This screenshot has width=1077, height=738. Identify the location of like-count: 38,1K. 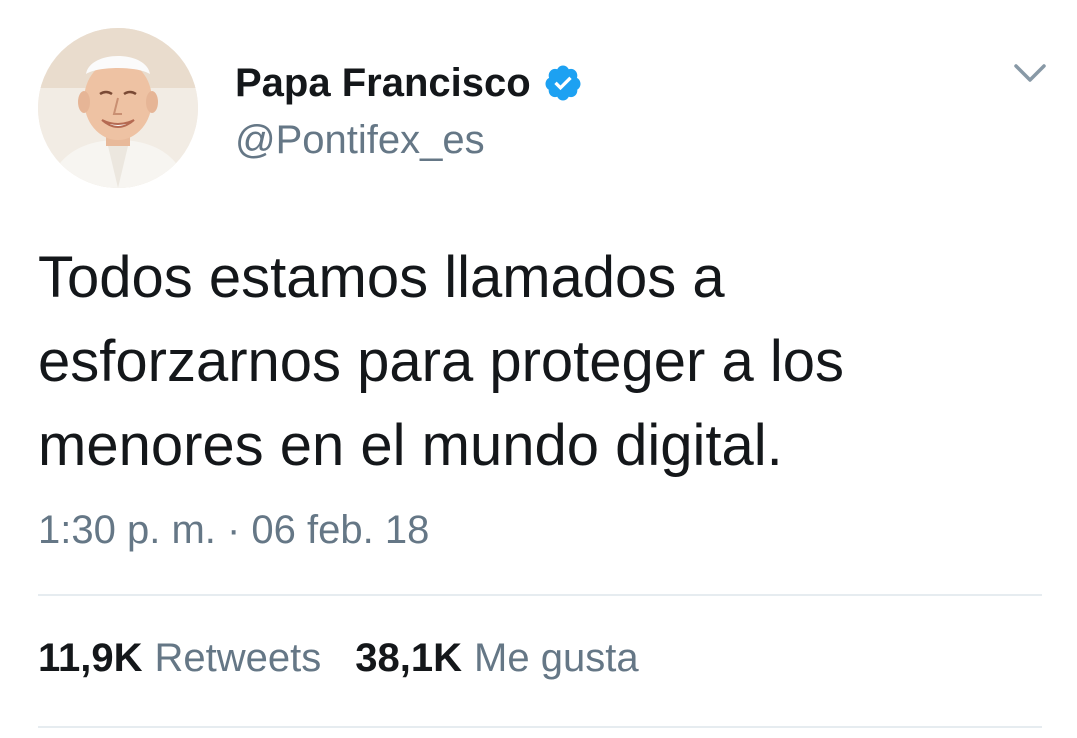
(409, 658).